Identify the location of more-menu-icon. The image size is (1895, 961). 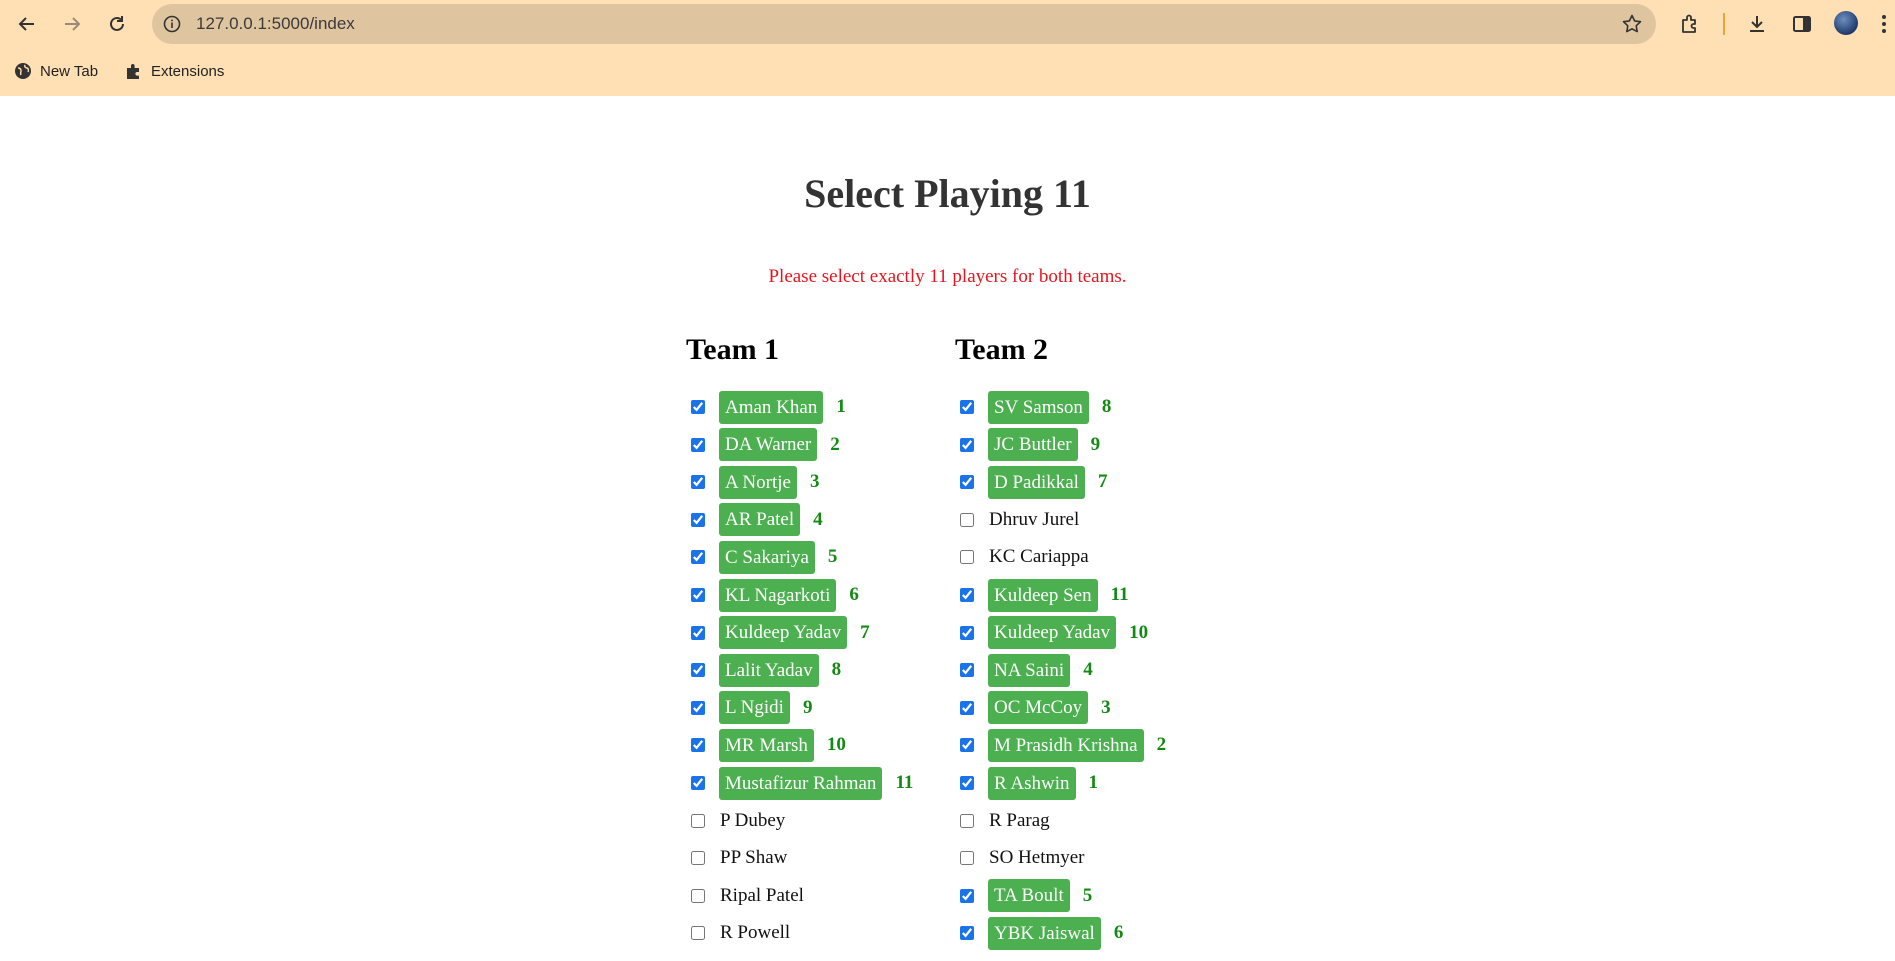
(1884, 24).